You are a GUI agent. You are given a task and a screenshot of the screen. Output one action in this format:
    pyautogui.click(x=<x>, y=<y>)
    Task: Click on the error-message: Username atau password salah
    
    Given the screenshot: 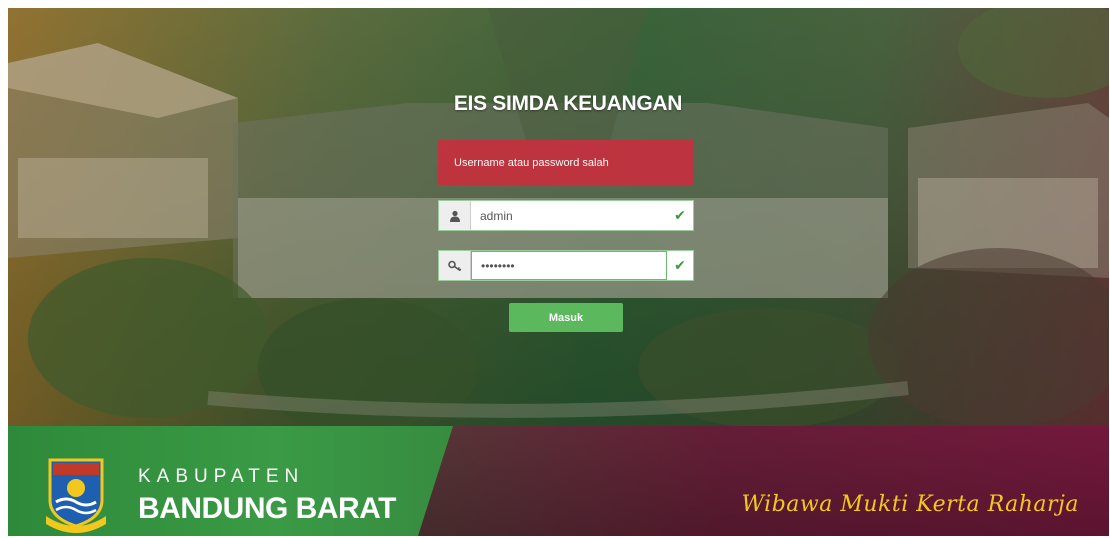 What is the action you would take?
    pyautogui.click(x=531, y=162)
    